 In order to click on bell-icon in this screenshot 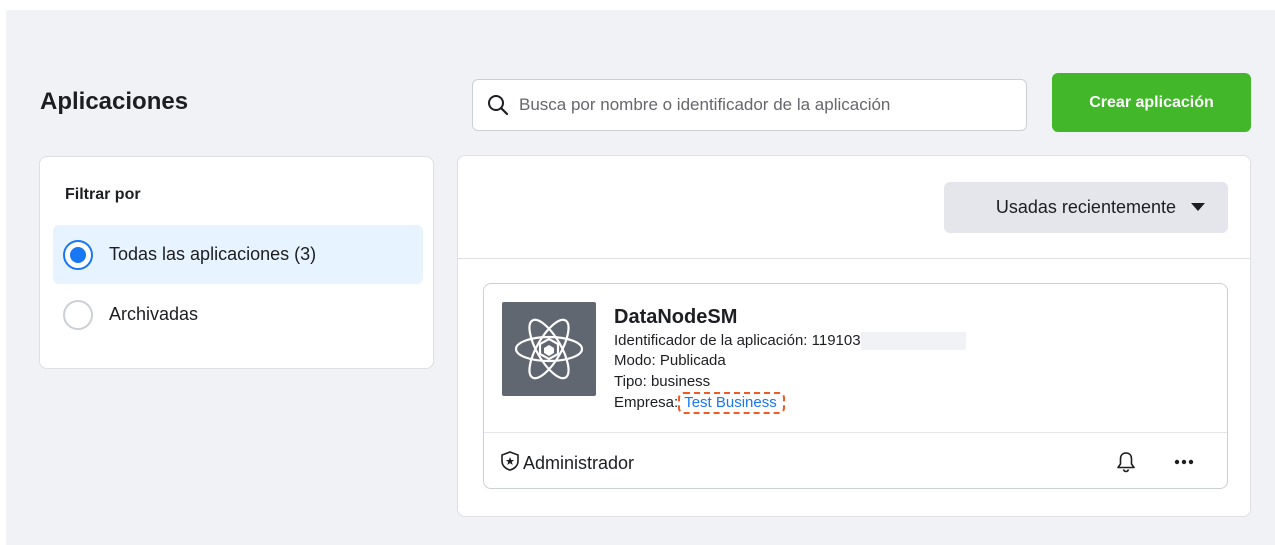, I will do `click(1126, 462)`.